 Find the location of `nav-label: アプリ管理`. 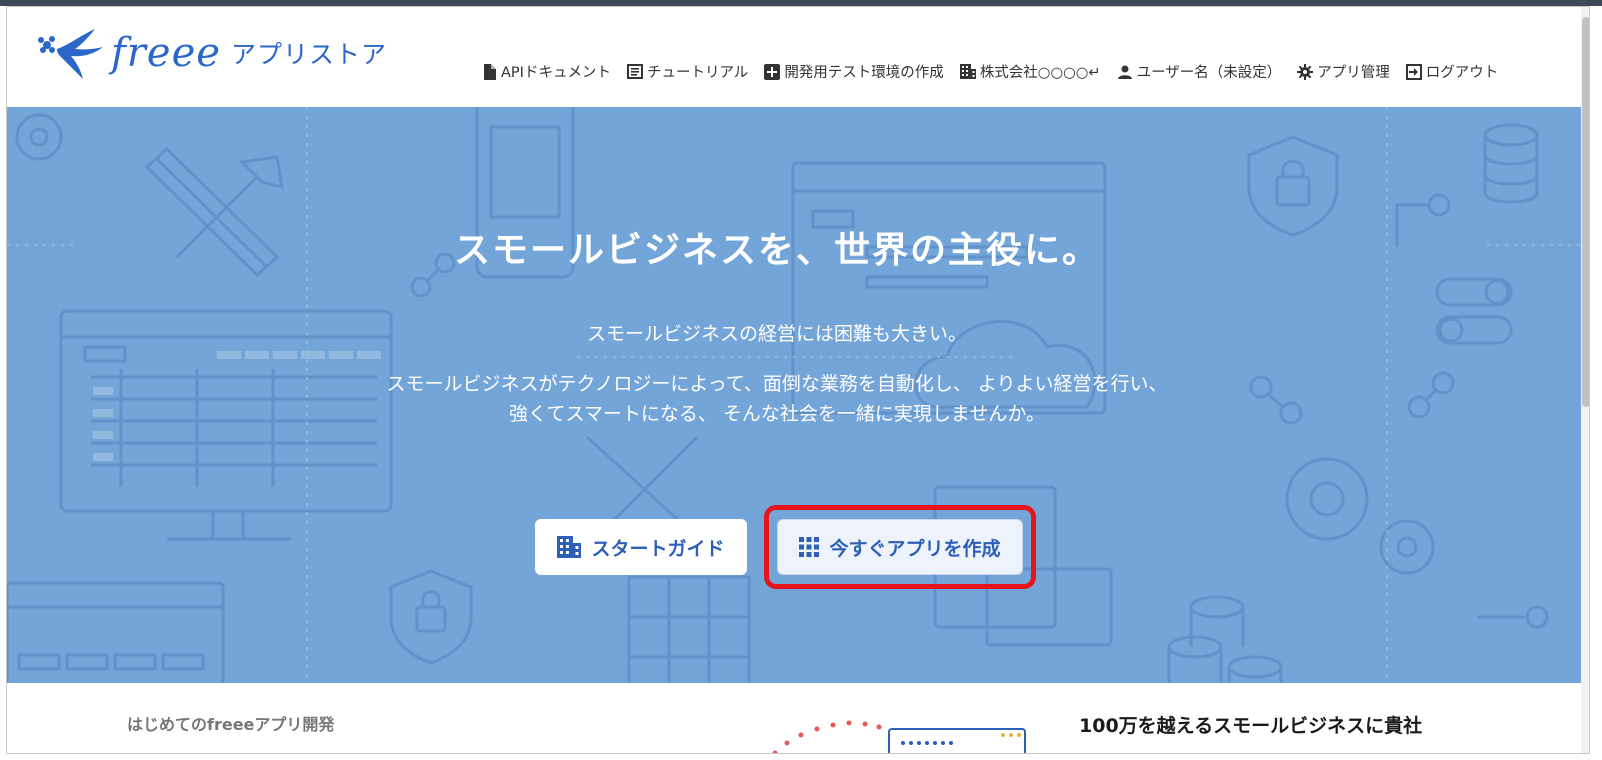

nav-label: アプリ管理 is located at coordinates (1353, 73).